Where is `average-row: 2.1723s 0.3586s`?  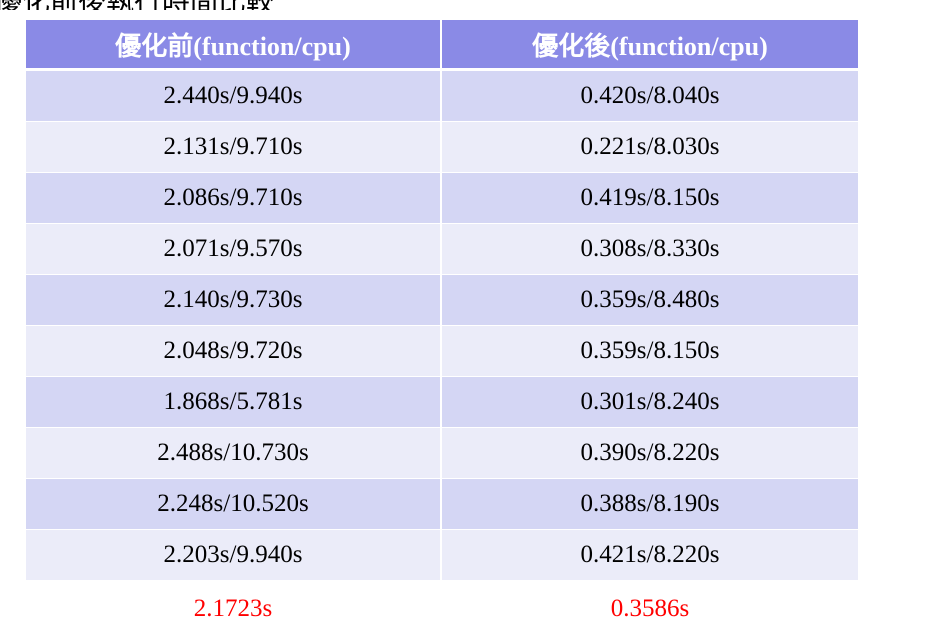 average-row: 2.1723s 0.3586s is located at coordinates (442, 601).